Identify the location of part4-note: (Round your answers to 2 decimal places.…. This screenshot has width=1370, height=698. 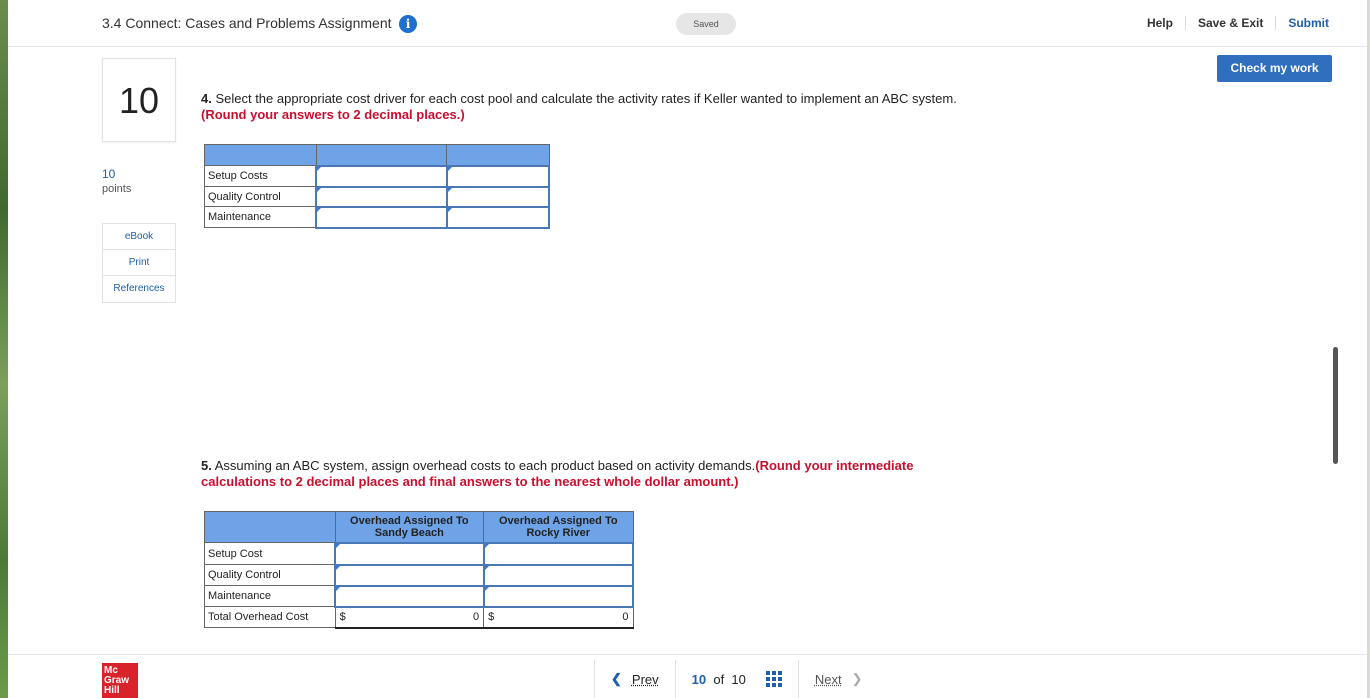
(333, 114).